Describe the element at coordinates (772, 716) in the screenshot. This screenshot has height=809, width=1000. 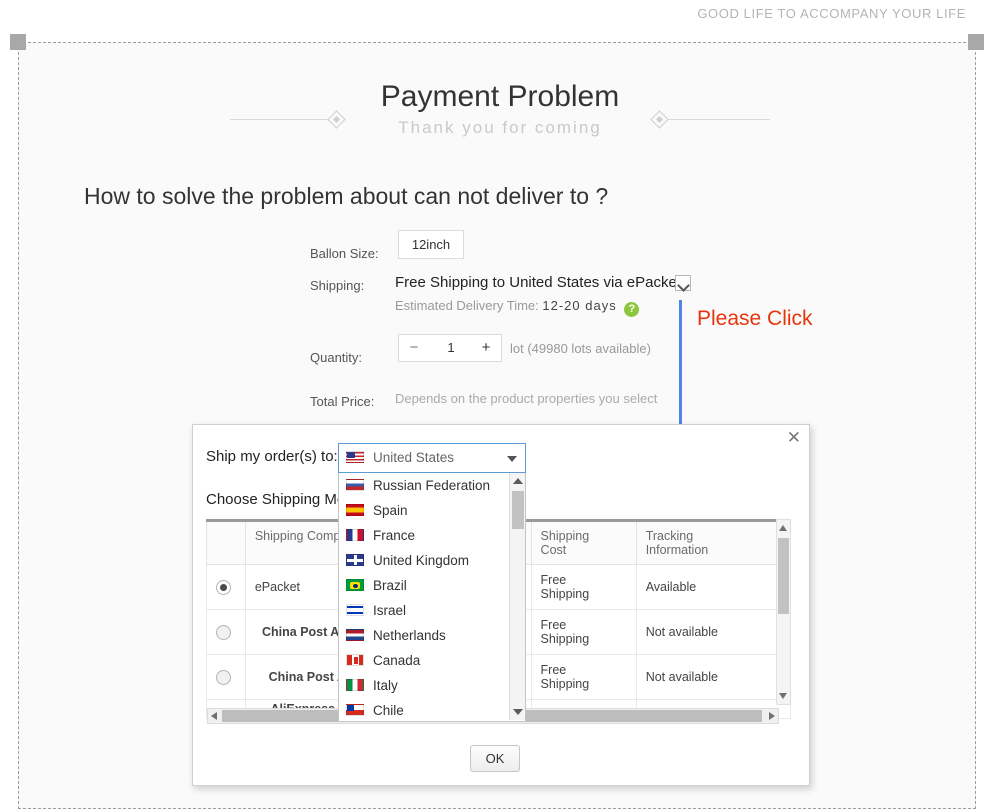
I see `scroll-right-icon` at that location.